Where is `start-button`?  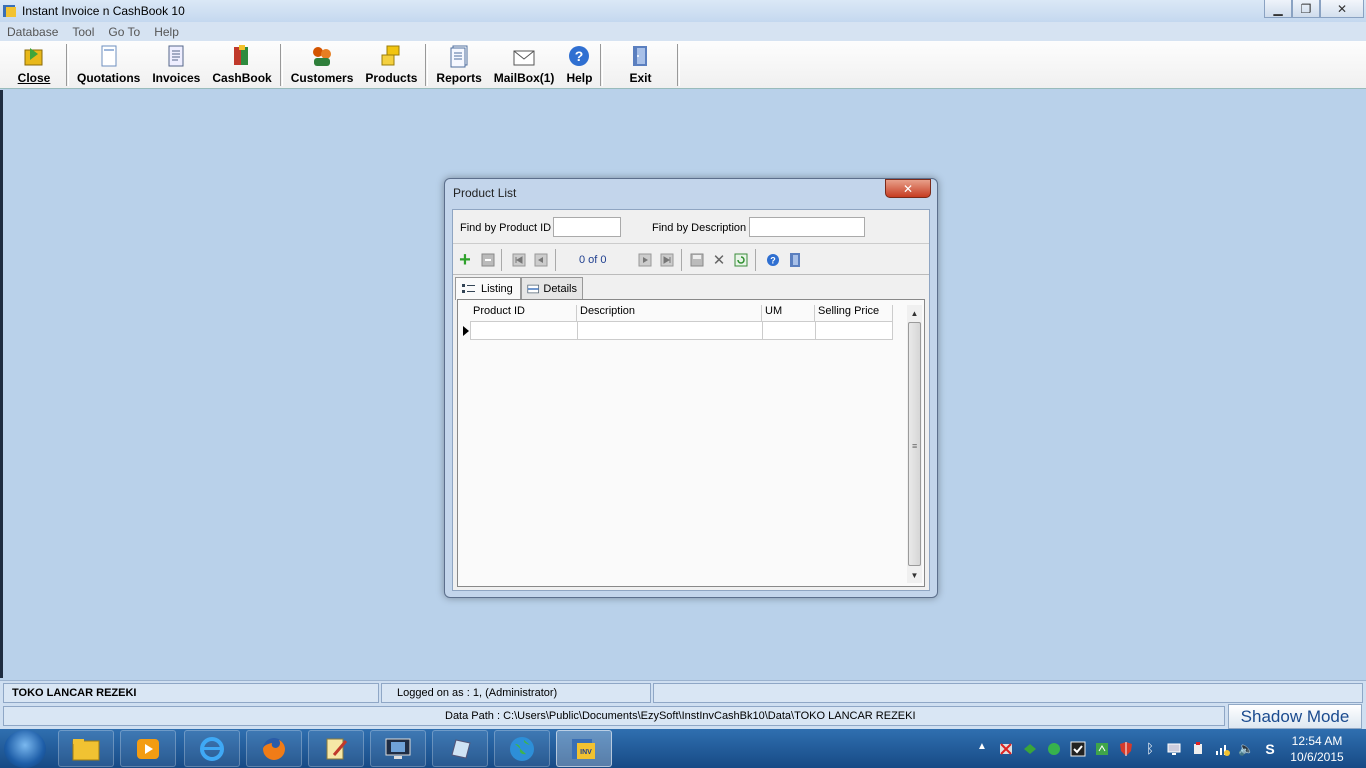
start-button is located at coordinates (25, 749).